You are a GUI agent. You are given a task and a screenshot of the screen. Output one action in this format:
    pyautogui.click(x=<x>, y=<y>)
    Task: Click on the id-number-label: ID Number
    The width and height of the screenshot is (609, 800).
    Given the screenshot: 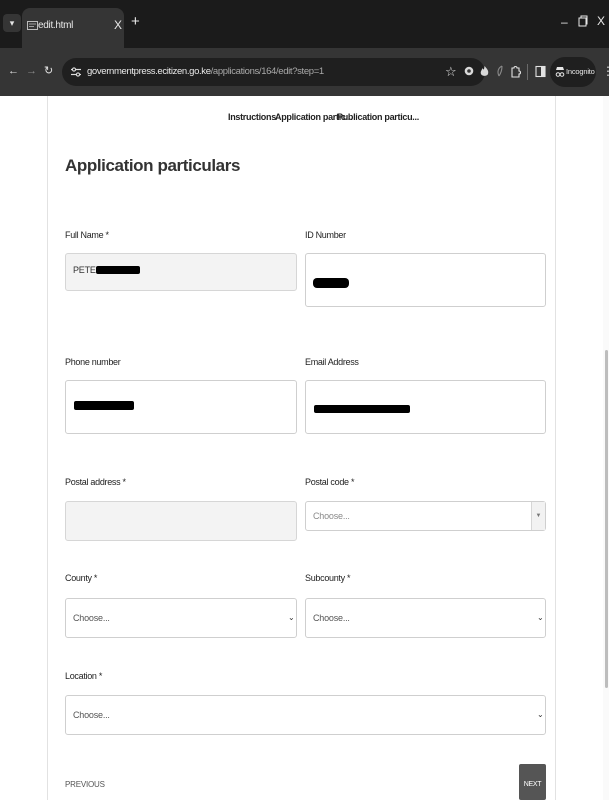 What is the action you would take?
    pyautogui.click(x=325, y=235)
    